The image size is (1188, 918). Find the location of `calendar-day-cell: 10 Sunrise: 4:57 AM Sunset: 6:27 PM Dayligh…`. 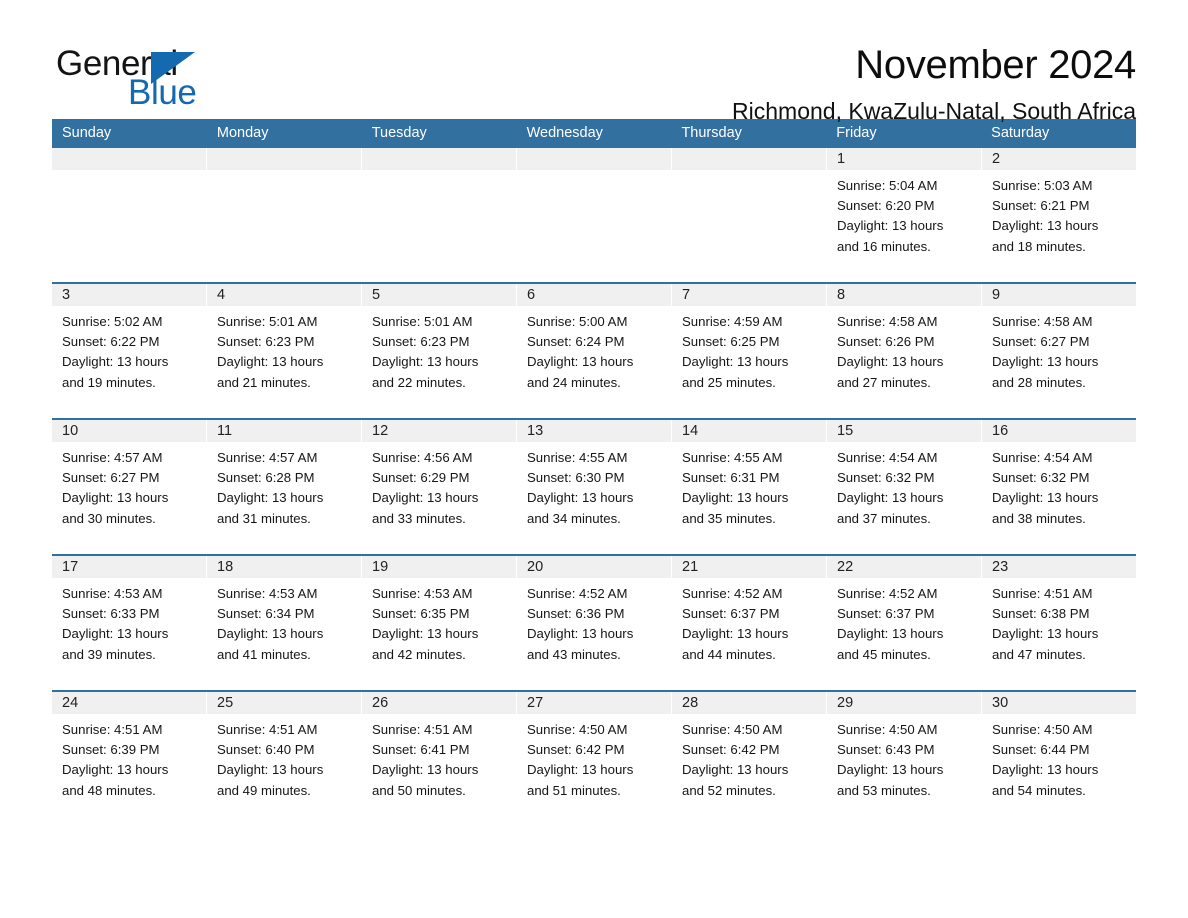

calendar-day-cell: 10 Sunrise: 4:57 AM Sunset: 6:27 PM Dayligh… is located at coordinates (129, 487).